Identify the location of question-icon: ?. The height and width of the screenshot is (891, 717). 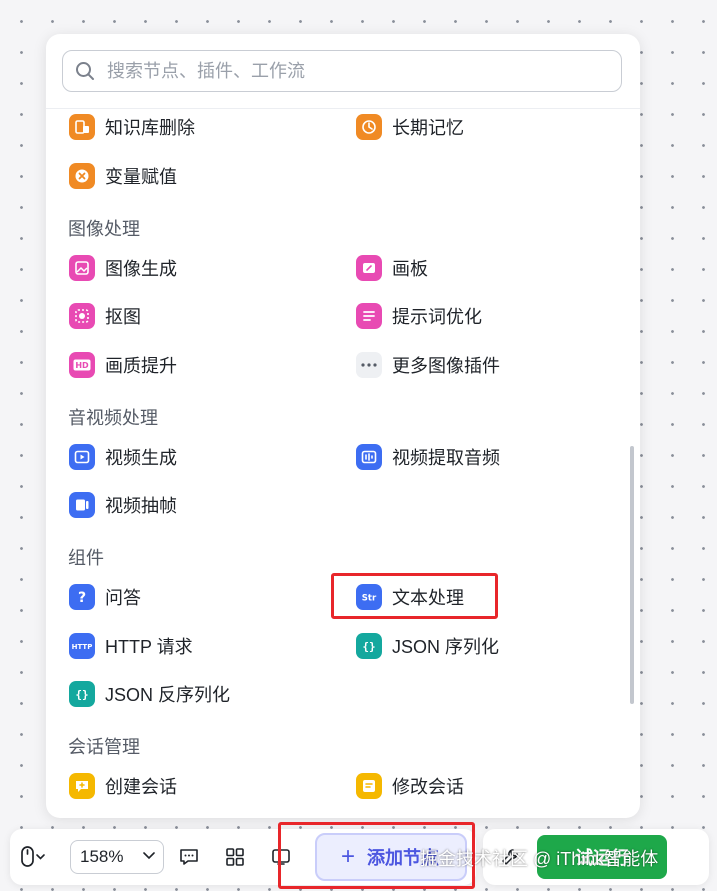
(82, 597).